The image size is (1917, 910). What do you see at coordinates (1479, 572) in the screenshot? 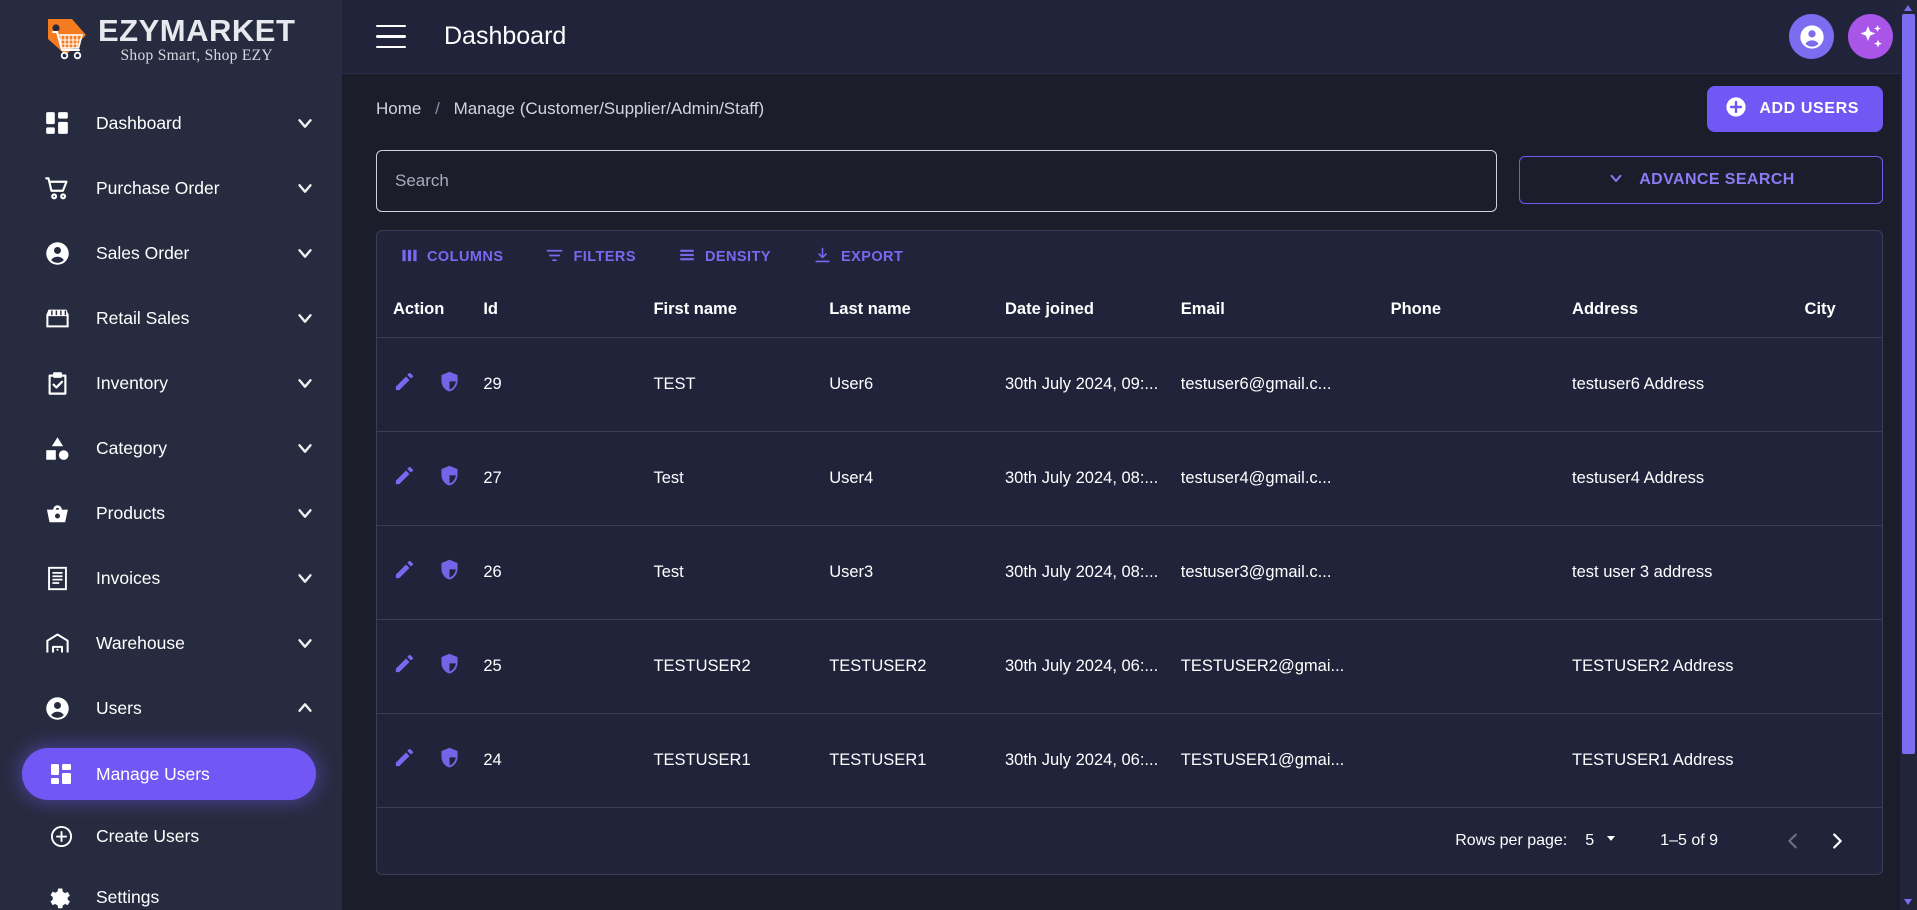
I see `table-cell-phone` at bounding box center [1479, 572].